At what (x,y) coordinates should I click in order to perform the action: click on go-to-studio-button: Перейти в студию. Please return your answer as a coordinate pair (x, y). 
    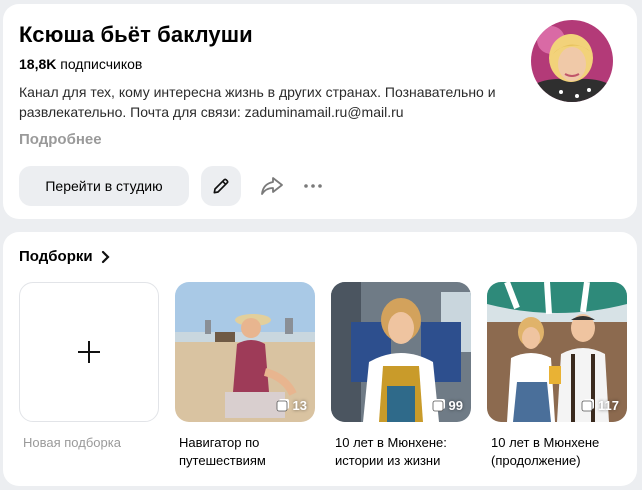
    Looking at the image, I should click on (104, 186).